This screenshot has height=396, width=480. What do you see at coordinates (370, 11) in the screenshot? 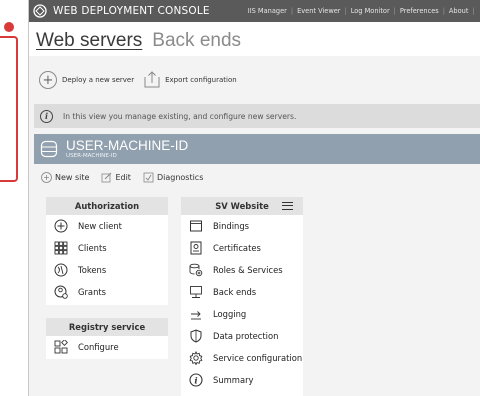
I see `menu-log-monitor: Log Monitor` at bounding box center [370, 11].